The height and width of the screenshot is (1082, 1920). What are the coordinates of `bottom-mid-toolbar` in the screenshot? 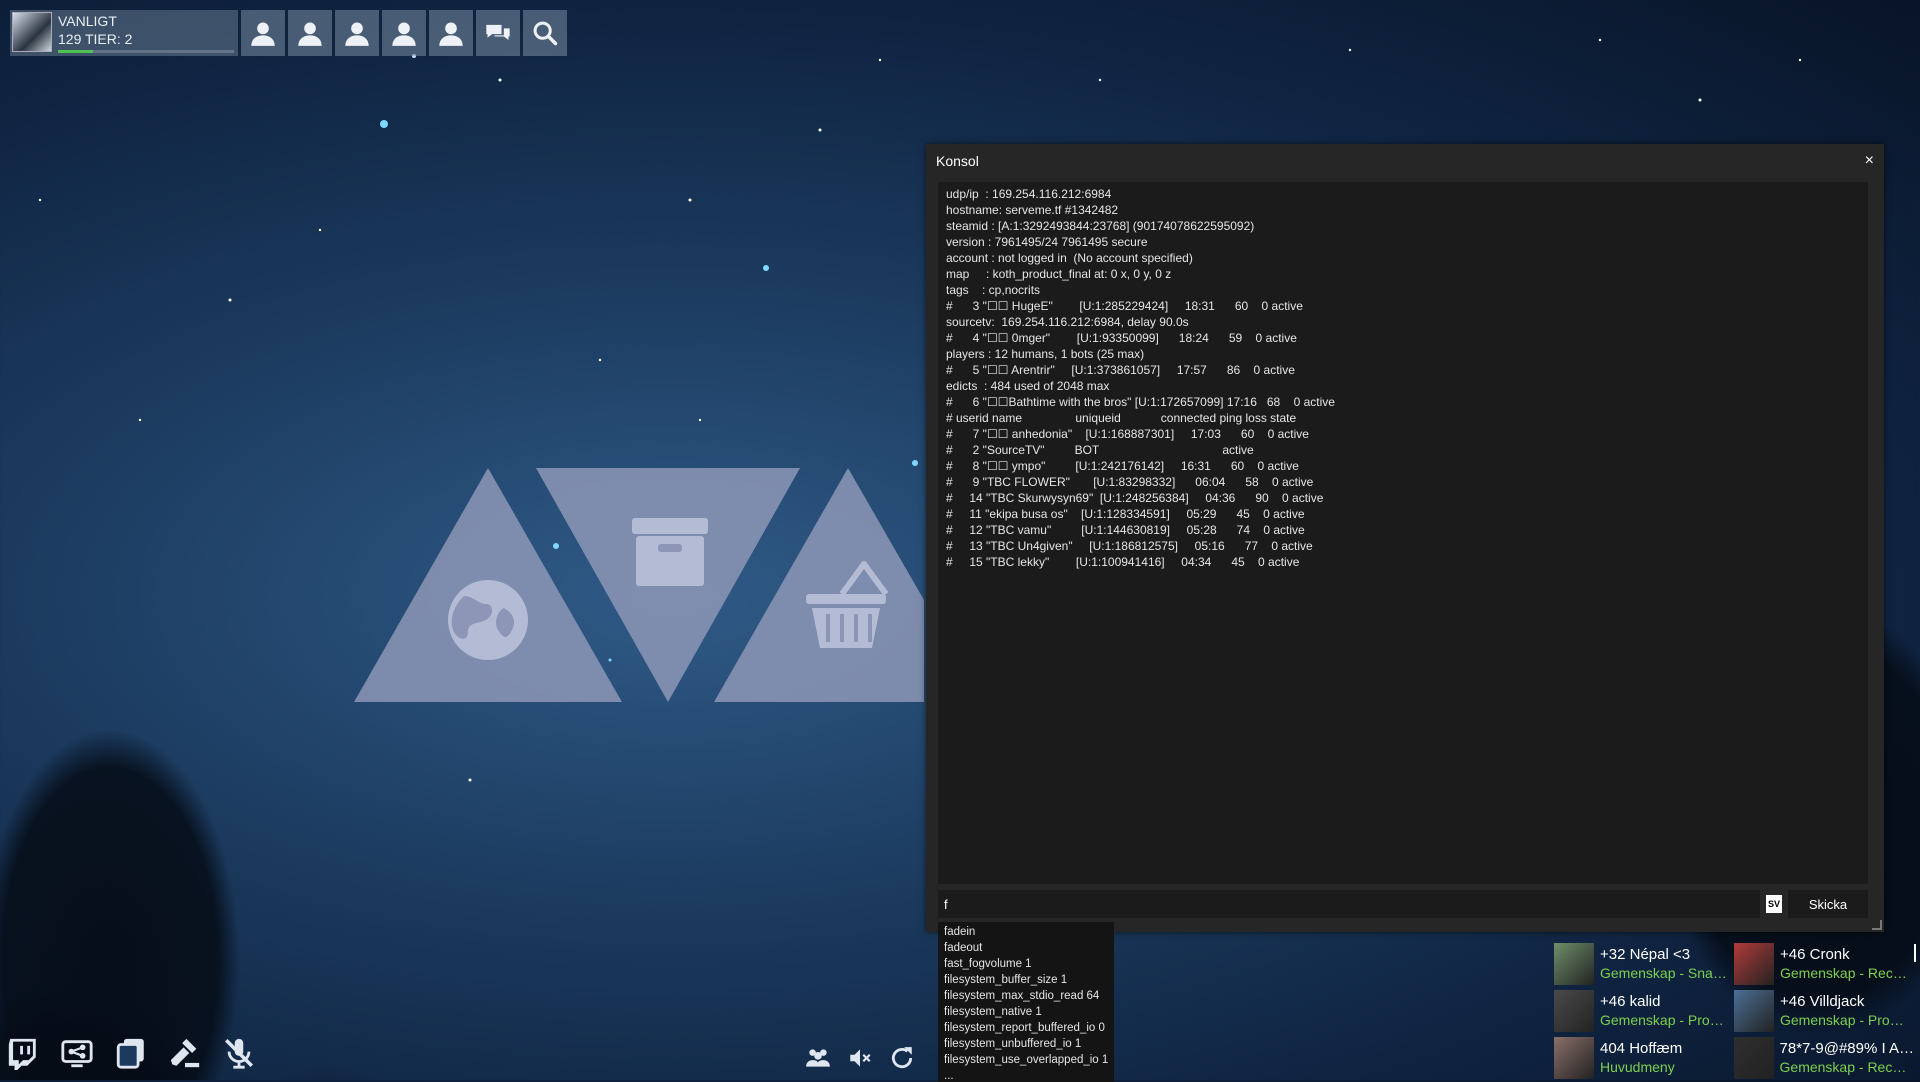 It's located at (860, 1058).